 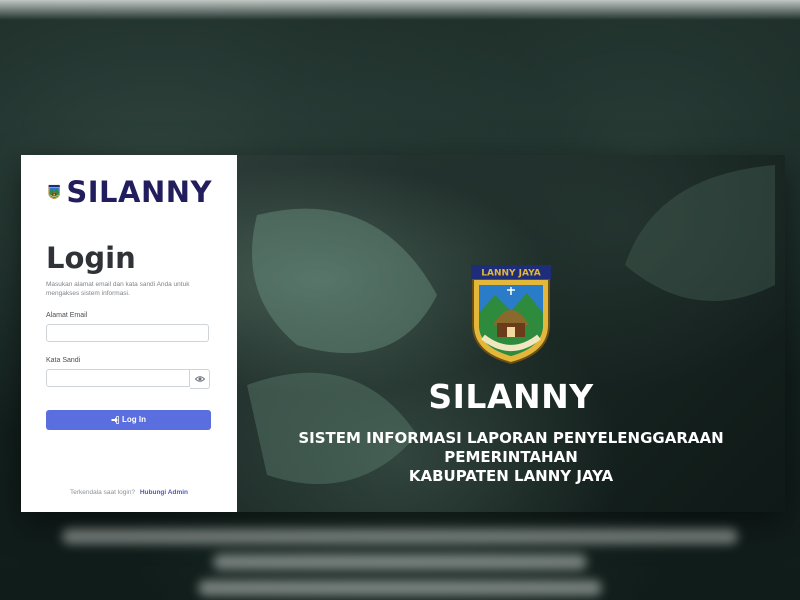 What do you see at coordinates (115, 419) in the screenshot?
I see `sign-in-icon` at bounding box center [115, 419].